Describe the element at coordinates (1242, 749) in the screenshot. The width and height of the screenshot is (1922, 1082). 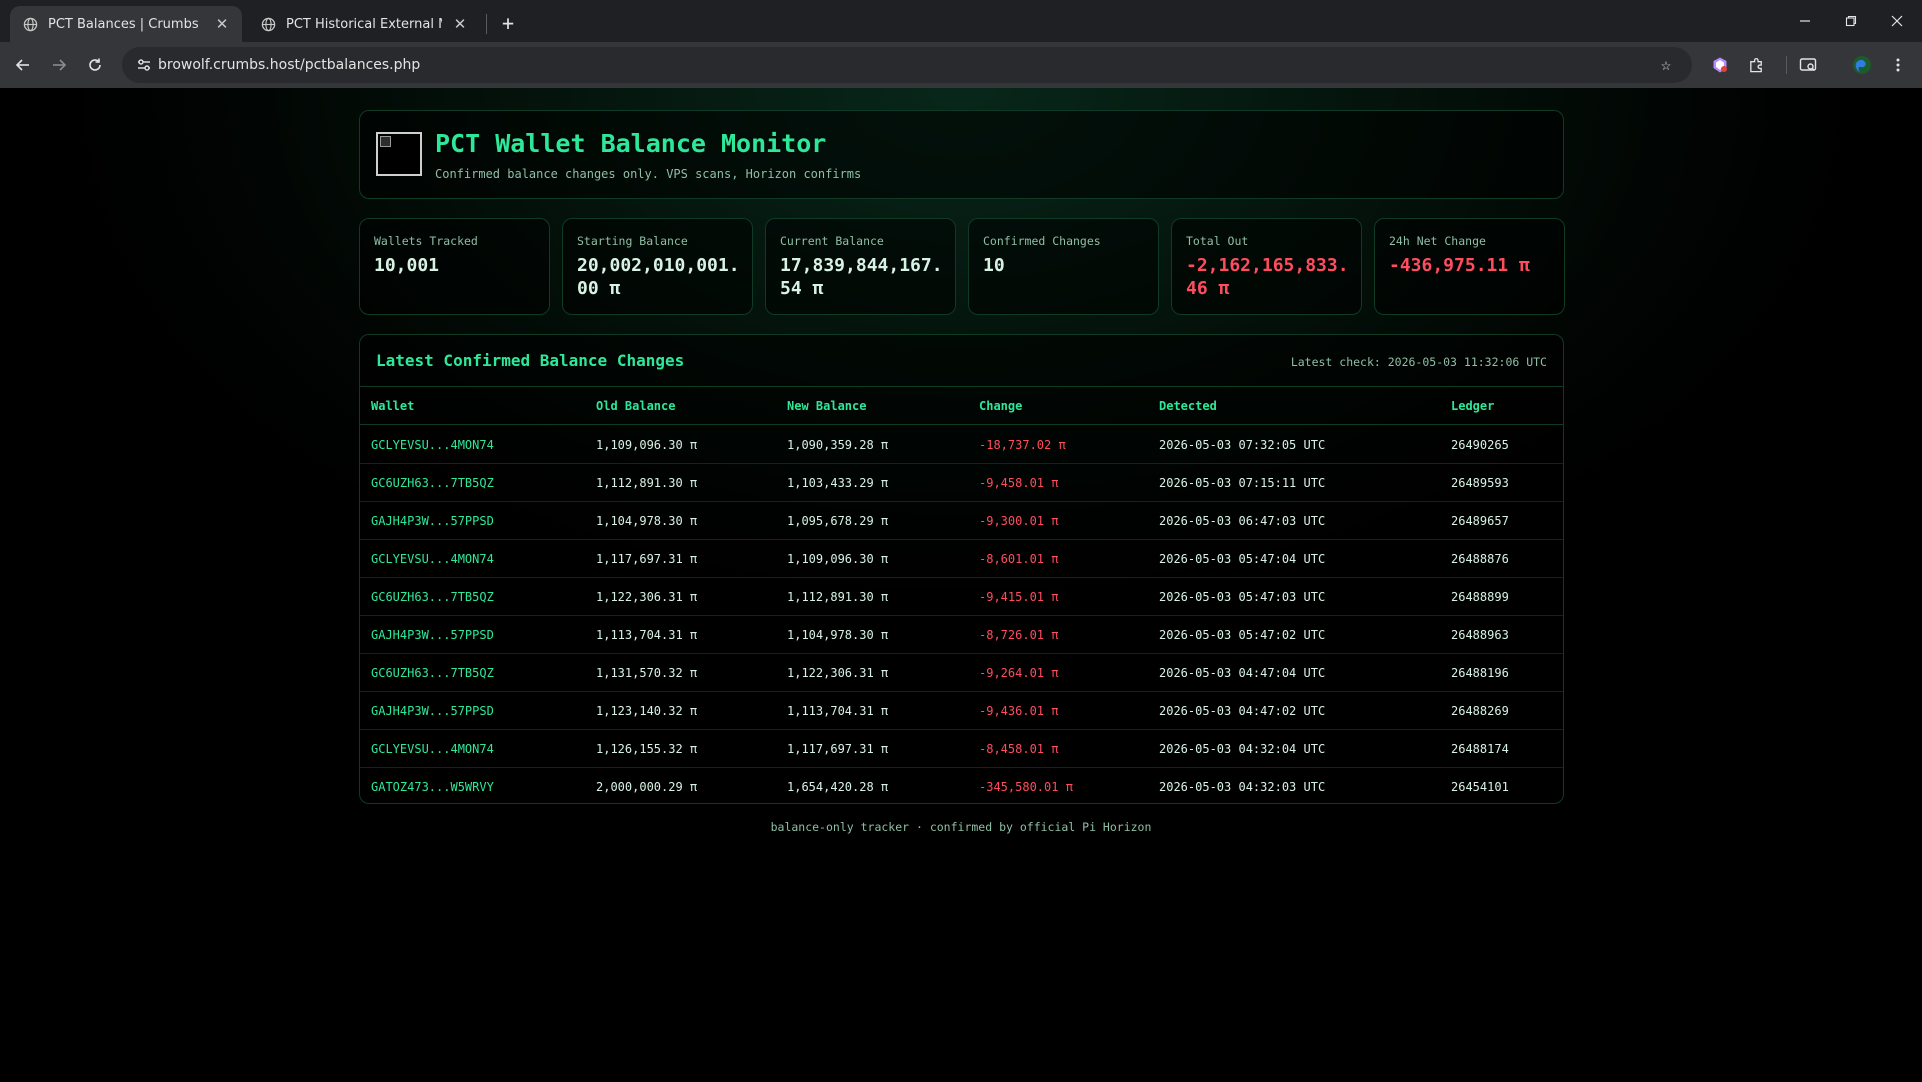
I see `detected-cell: 2026-05-03 04:32:04 UTC` at that location.